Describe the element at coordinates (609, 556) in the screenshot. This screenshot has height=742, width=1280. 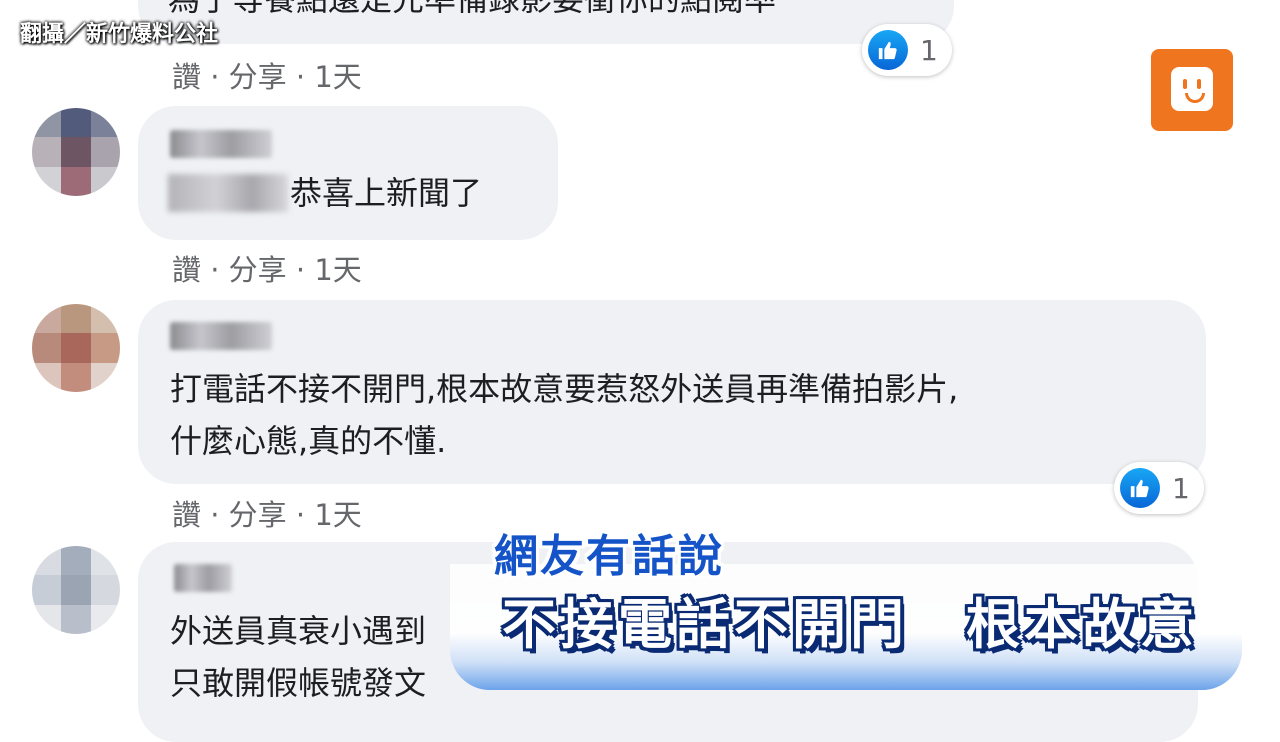
I see `caption-title: 網友有話說` at that location.